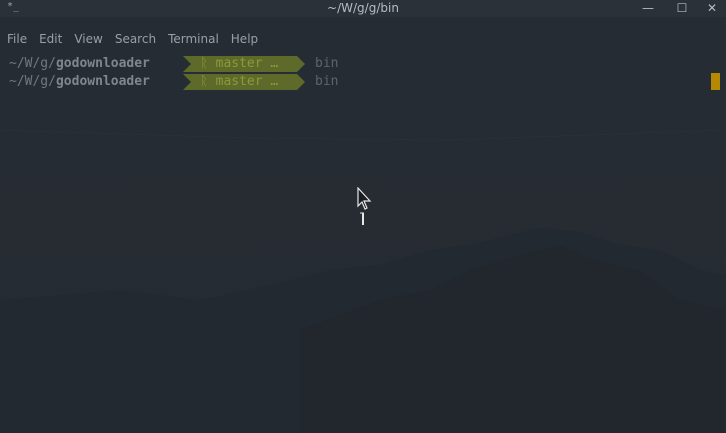 The width and height of the screenshot is (726, 433). What do you see at coordinates (135, 40) in the screenshot?
I see `menu-search: Search` at bounding box center [135, 40].